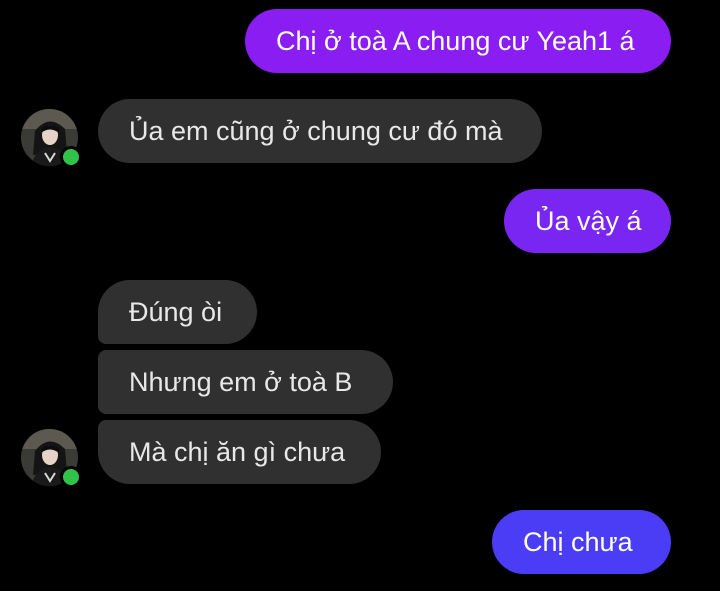 The image size is (720, 591). I want to click on message-bubble-received: Nhưng em ở toà B, so click(245, 382).